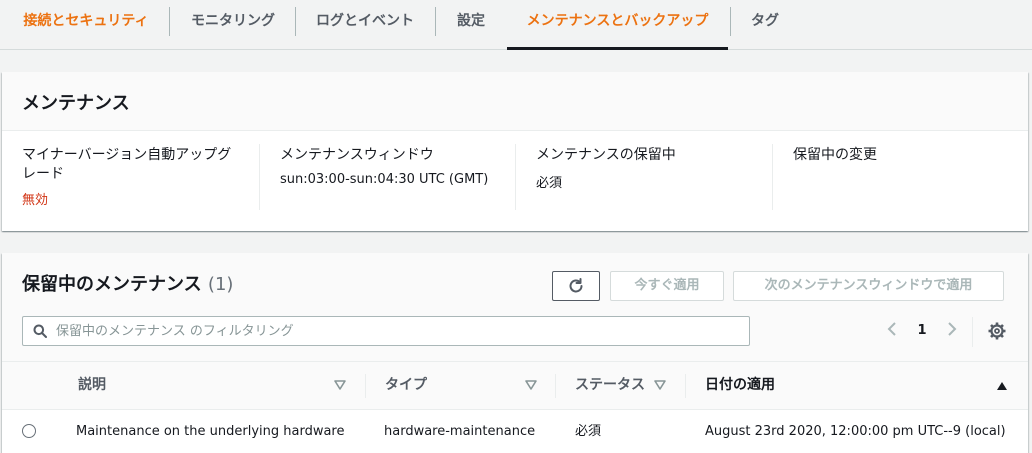 The image size is (1032, 453). What do you see at coordinates (868, 286) in the screenshot?
I see `apply-next-window-button: 次のメンテナンスウィンドウで適用` at bounding box center [868, 286].